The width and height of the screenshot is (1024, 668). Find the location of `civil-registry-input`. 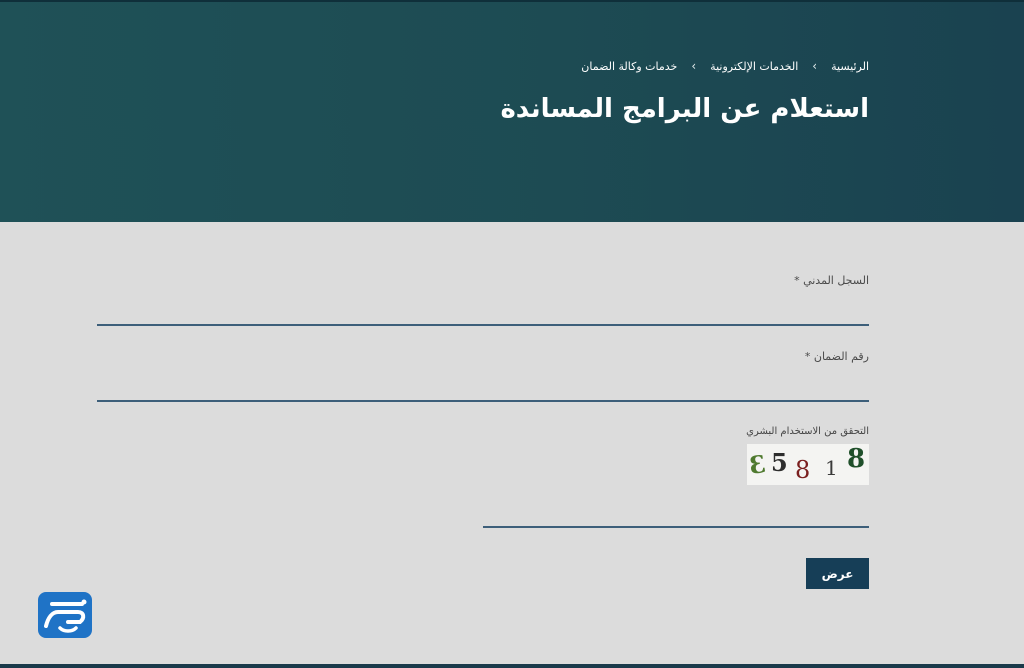

civil-registry-input is located at coordinates (483, 313).